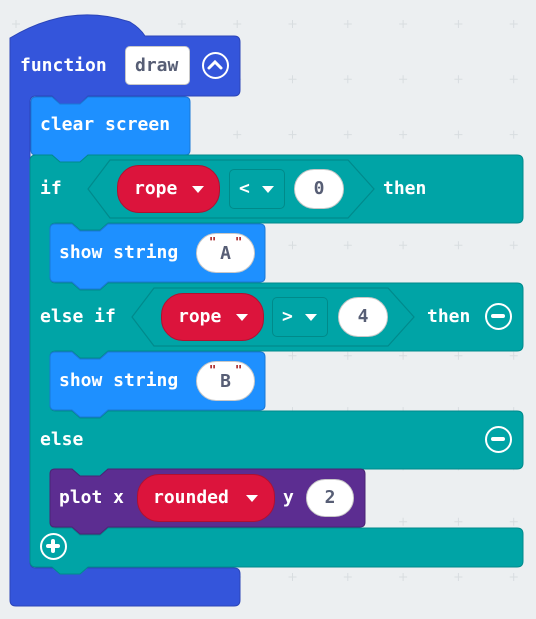  Describe the element at coordinates (252, 498) in the screenshot. I see `dropdown-arrow-icon` at that location.